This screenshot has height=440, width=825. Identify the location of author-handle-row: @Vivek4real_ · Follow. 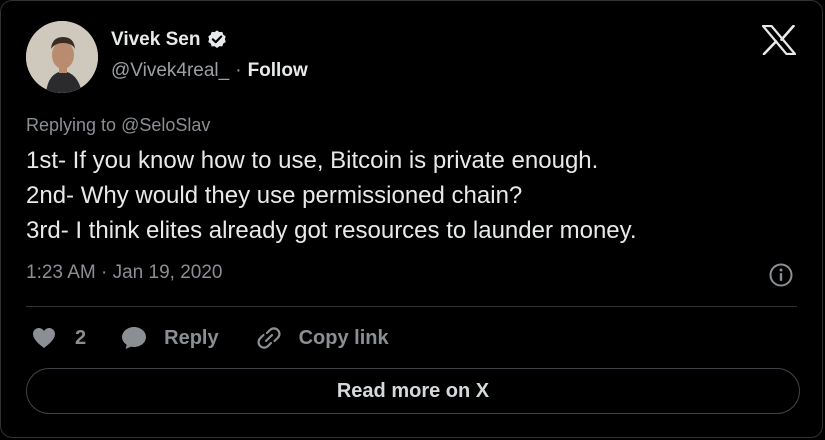
(209, 71).